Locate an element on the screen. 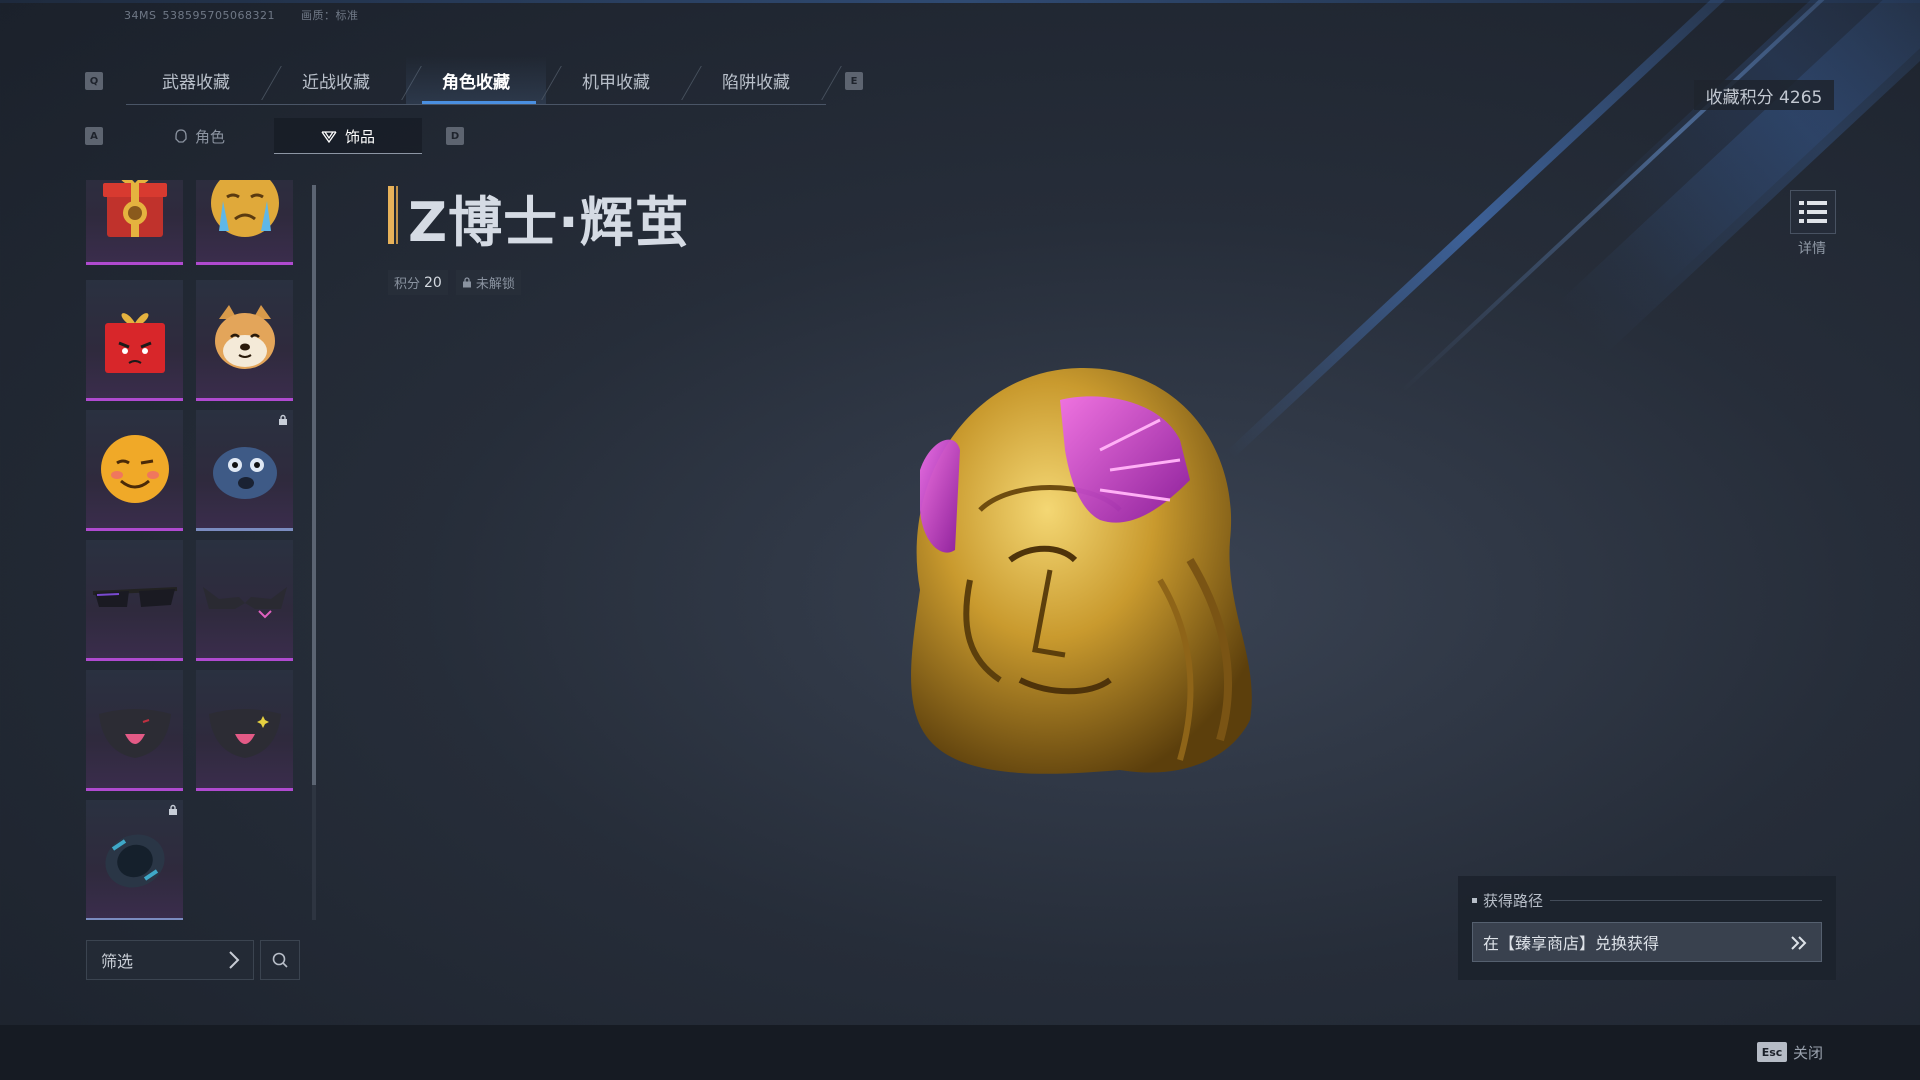 This screenshot has width=1920, height=1080. grid-item-cat-eye-glasses is located at coordinates (244, 600).